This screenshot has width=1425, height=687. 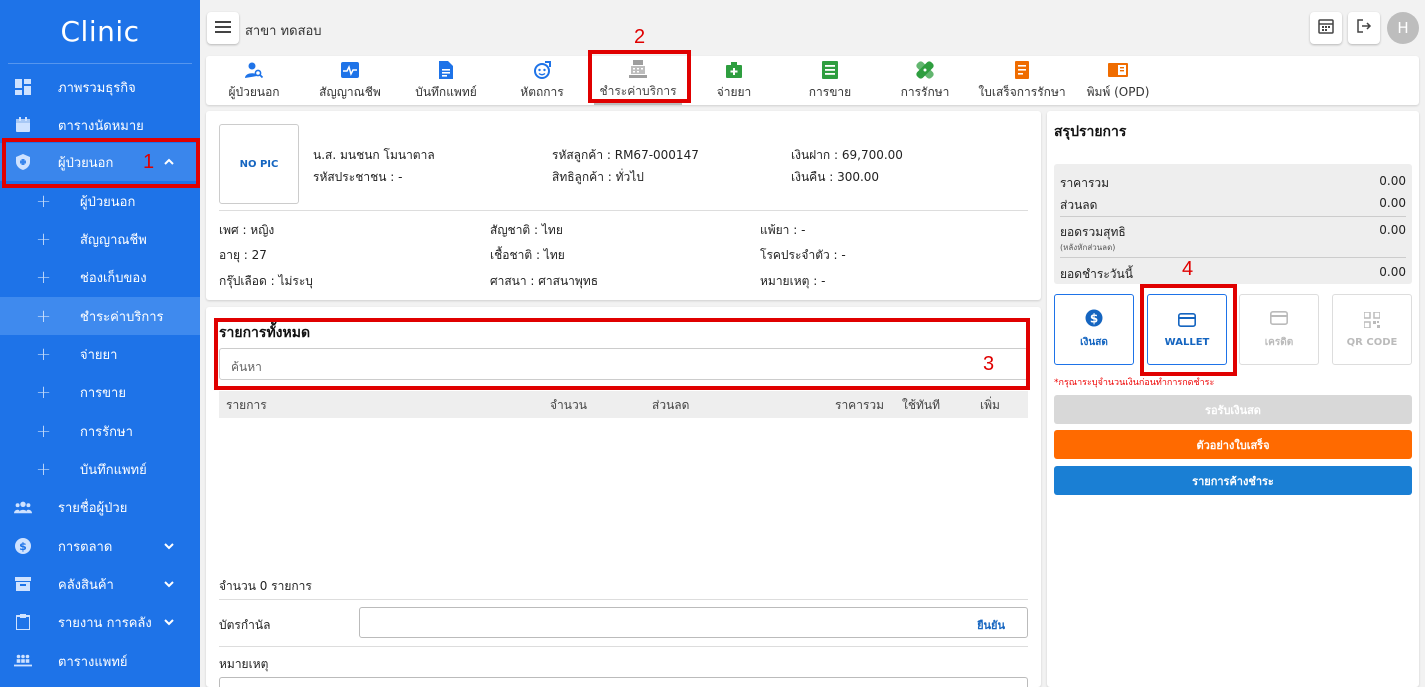 What do you see at coordinates (1392, 230) in the screenshot?
I see `net-value: 0.00` at bounding box center [1392, 230].